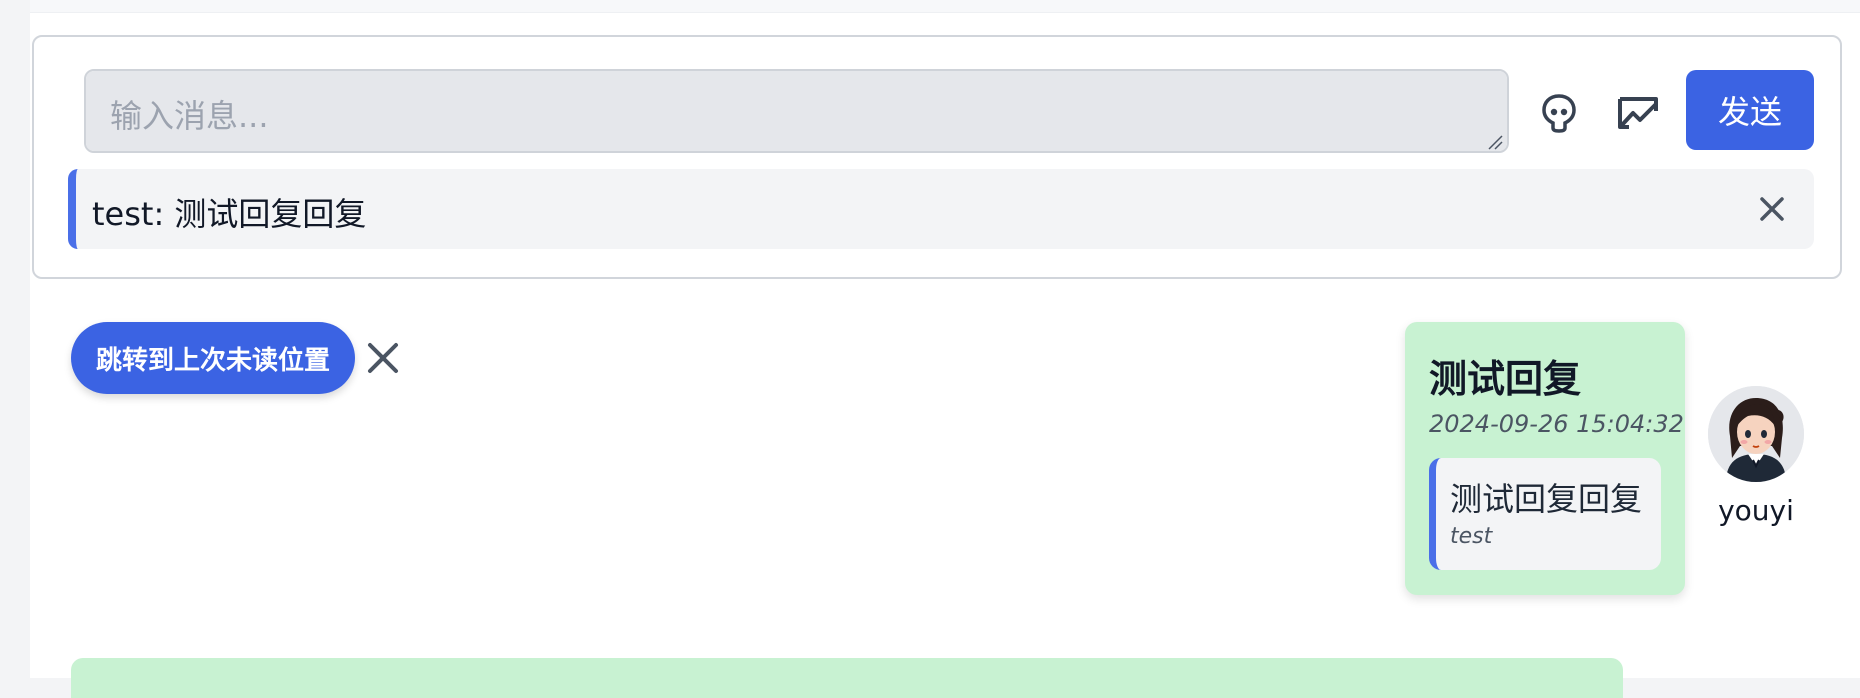 The image size is (1860, 698). Describe the element at coordinates (1471, 536) in the screenshot. I see `quoted-author: test` at that location.